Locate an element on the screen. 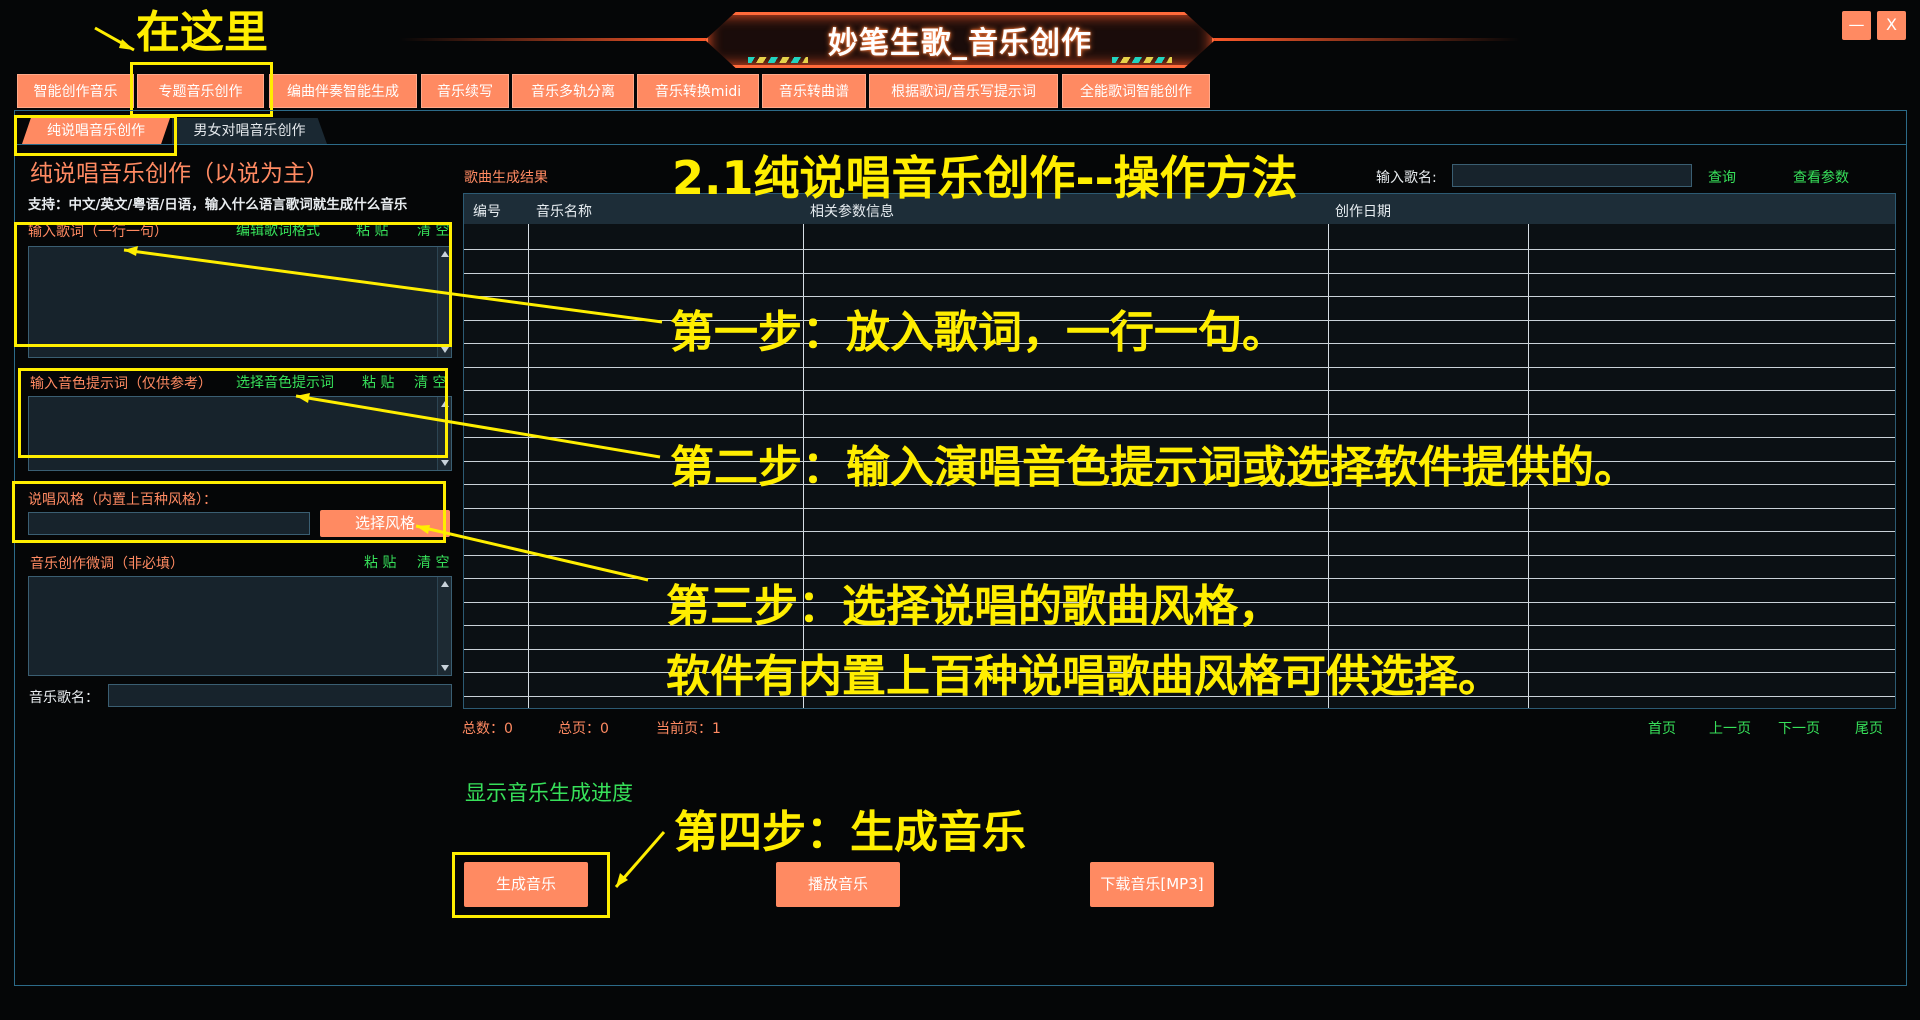 Image resolution: width=1920 pixels, height=1020 pixels. arrow-step3-icon is located at coordinates (532, 553).